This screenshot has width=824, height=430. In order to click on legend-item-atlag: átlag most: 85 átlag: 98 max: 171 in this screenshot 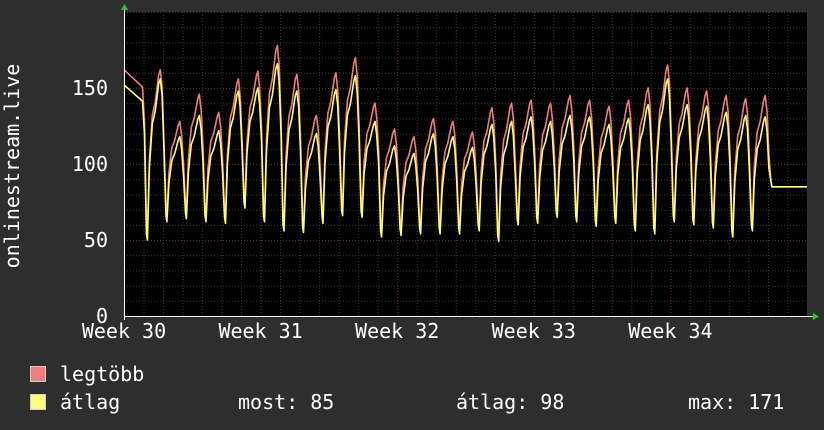, I will do `click(420, 402)`.